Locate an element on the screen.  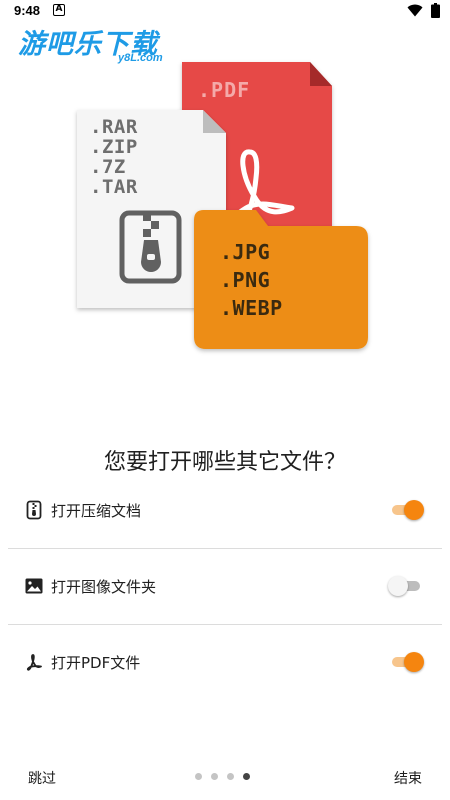
image-icon is located at coordinates (34, 586).